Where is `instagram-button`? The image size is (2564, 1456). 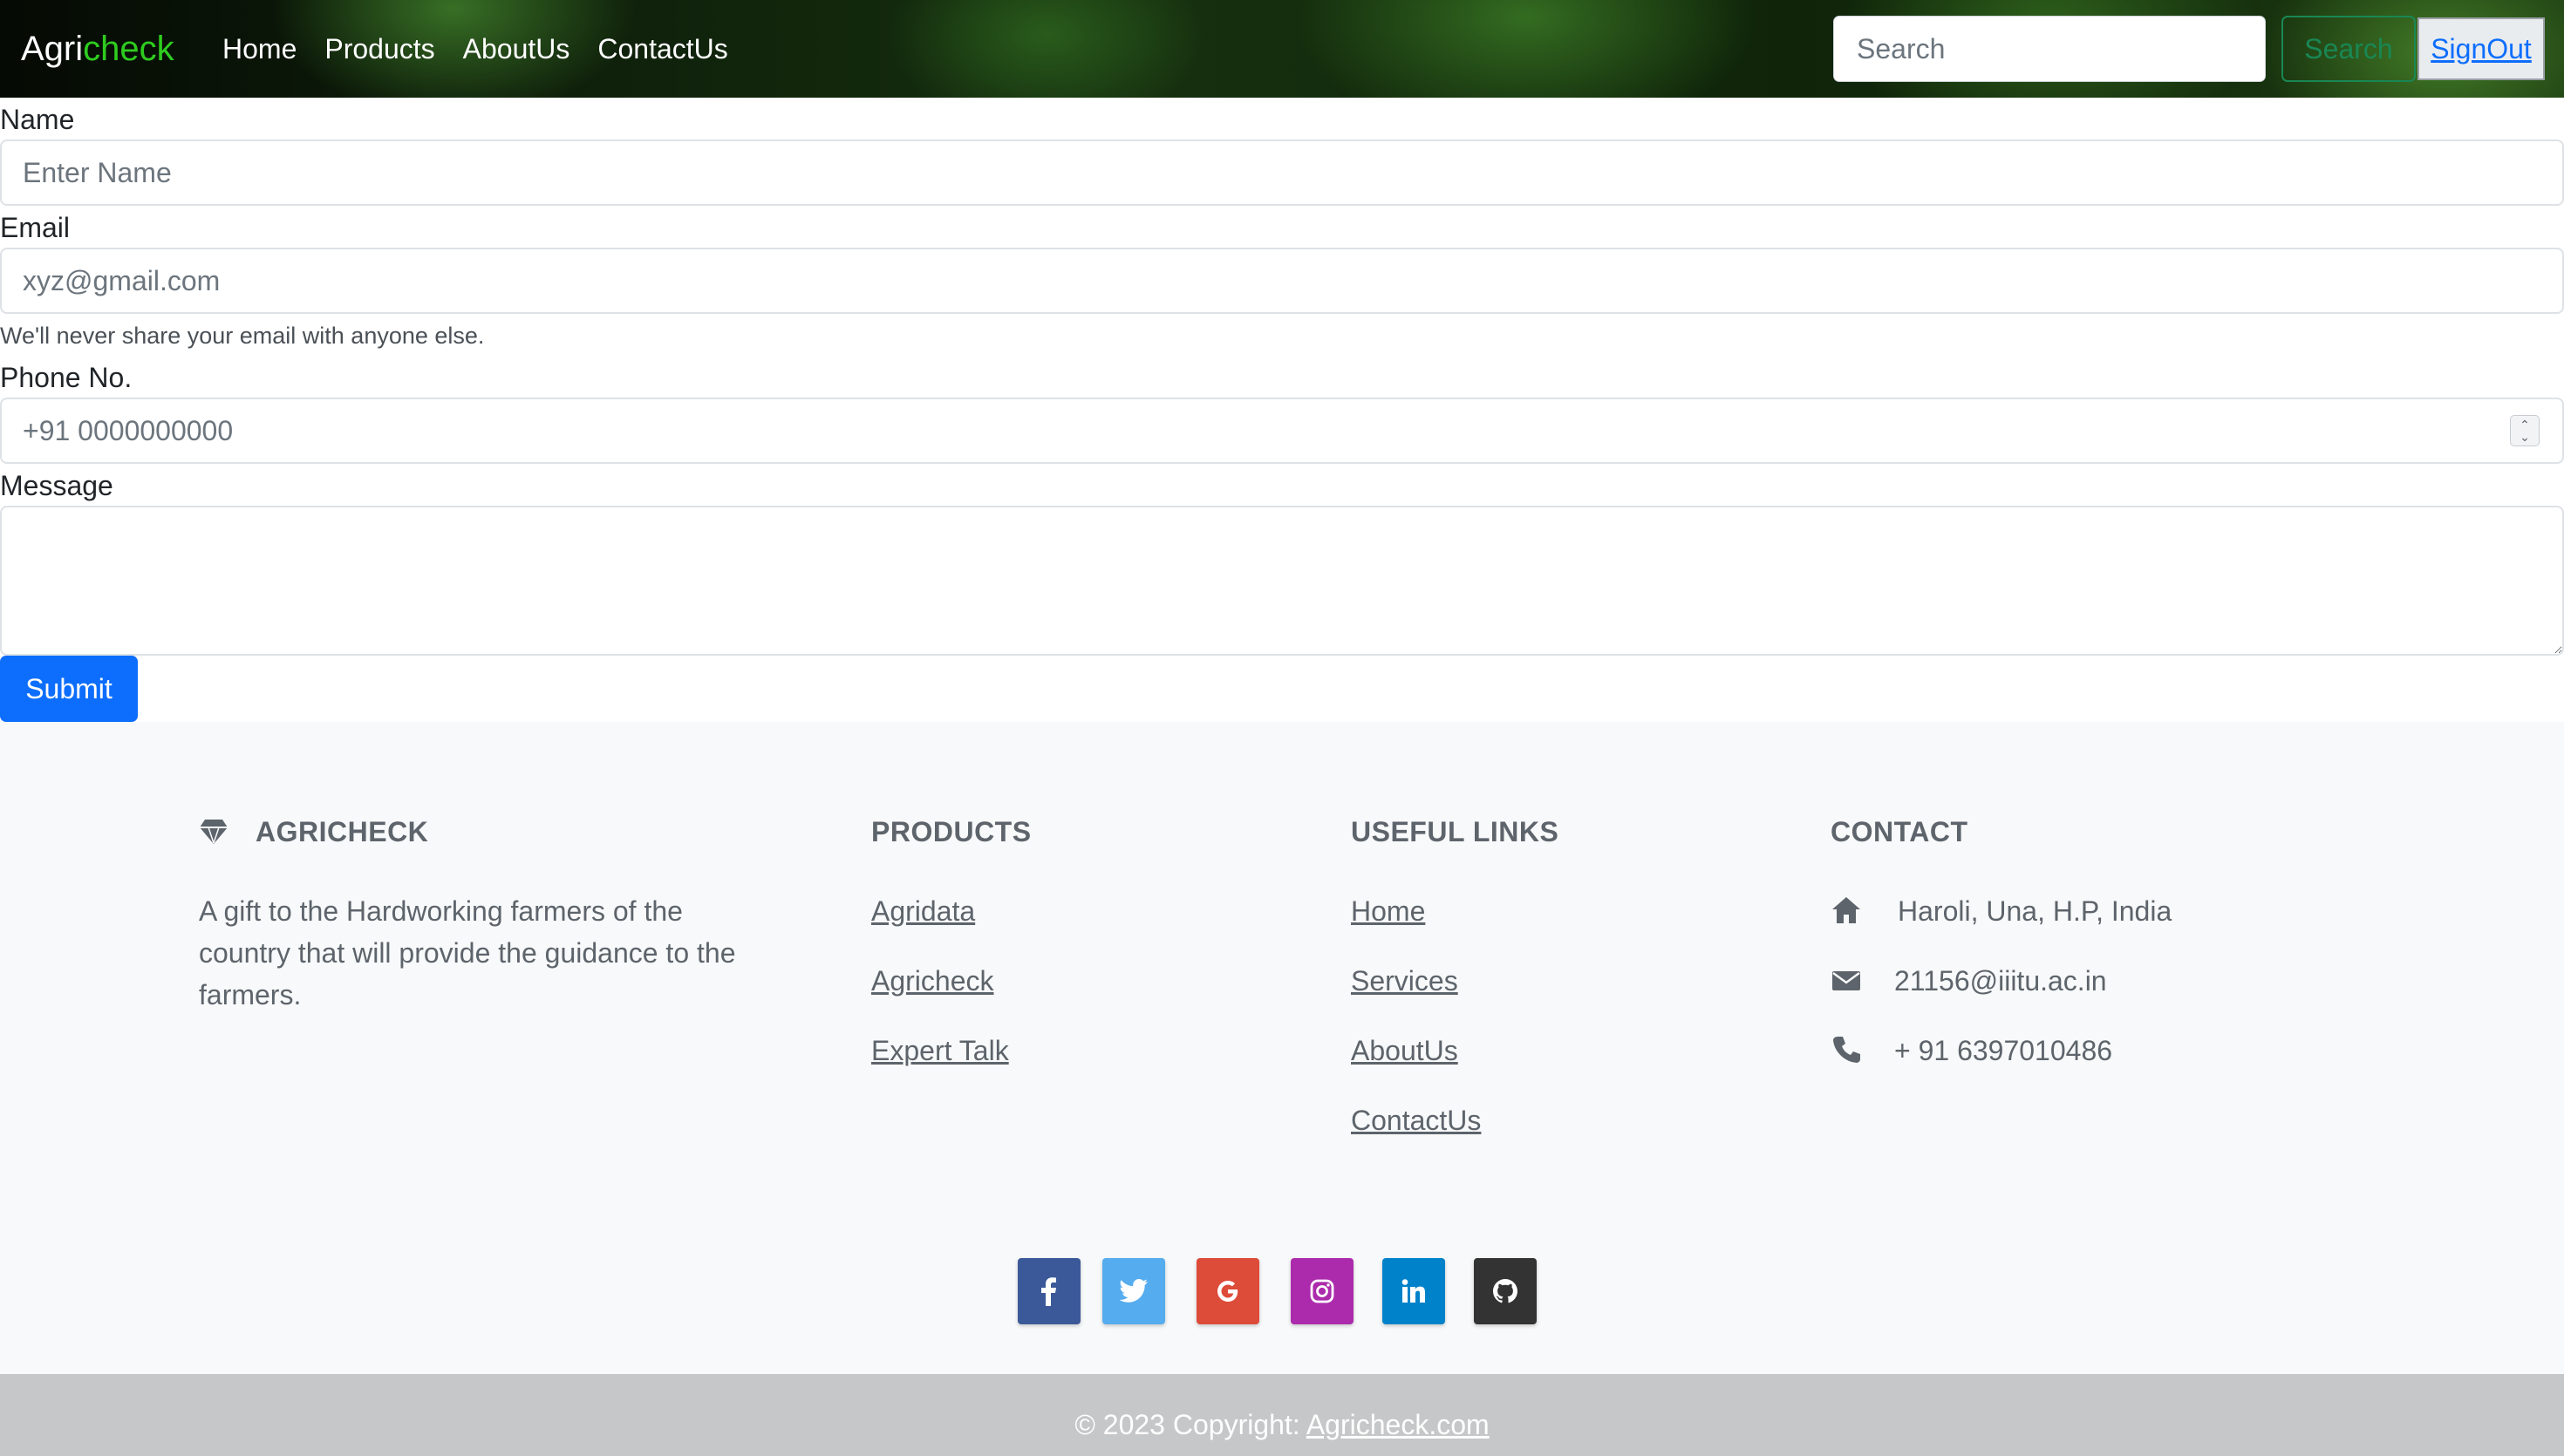 instagram-button is located at coordinates (1322, 1291).